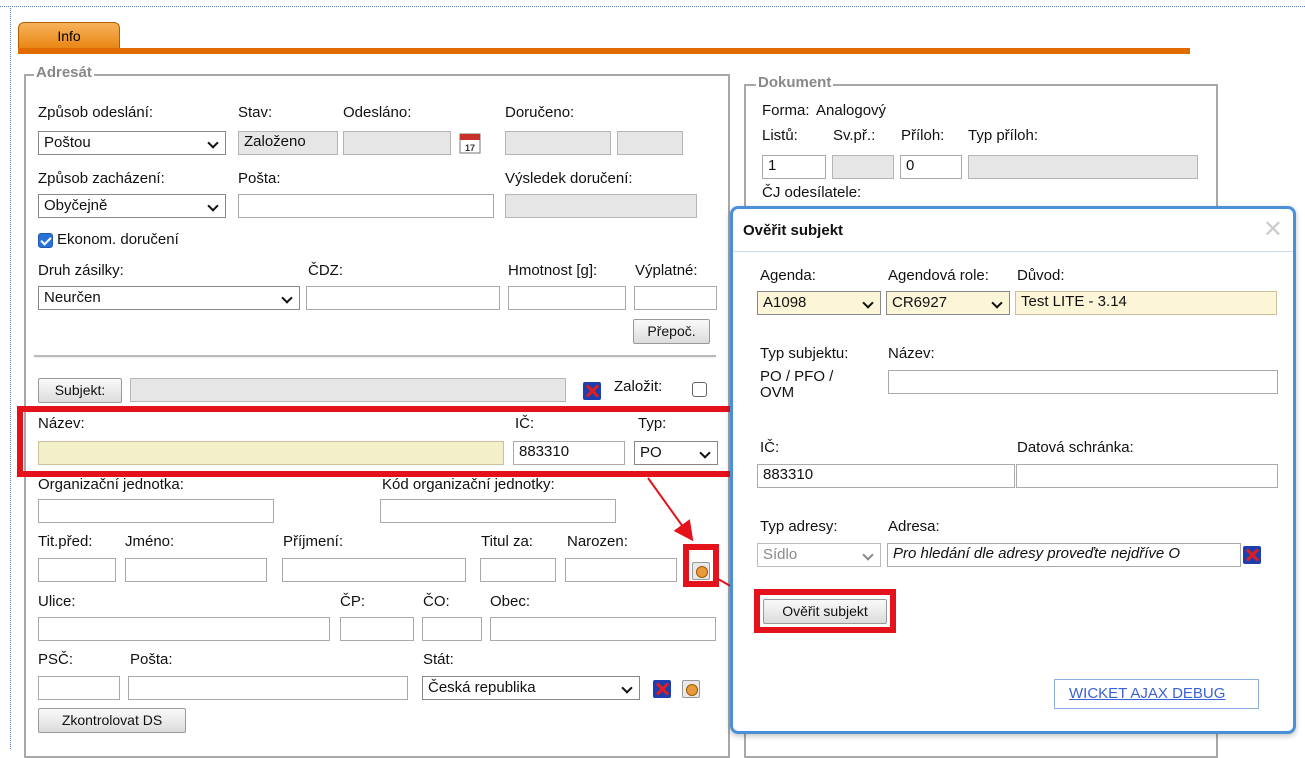 This screenshot has width=1305, height=758. Describe the element at coordinates (1146, 303) in the screenshot. I see `duvod-input: Test LITE - 3.14` at that location.